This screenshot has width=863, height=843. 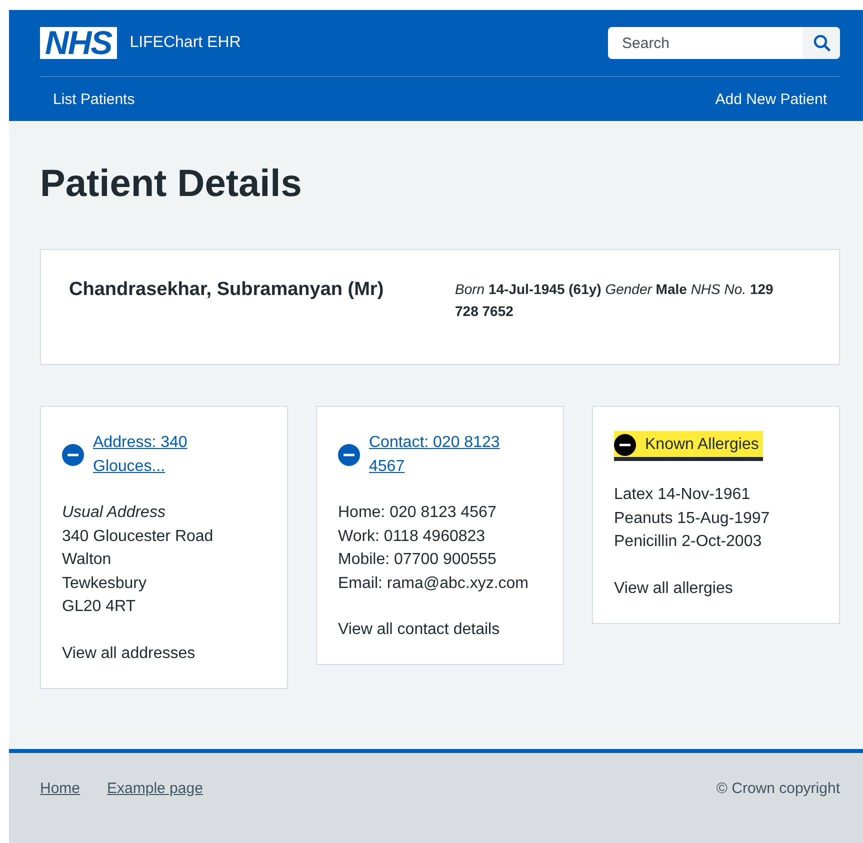 I want to click on detail-line: Mobile: 07700 900555, so click(x=418, y=560).